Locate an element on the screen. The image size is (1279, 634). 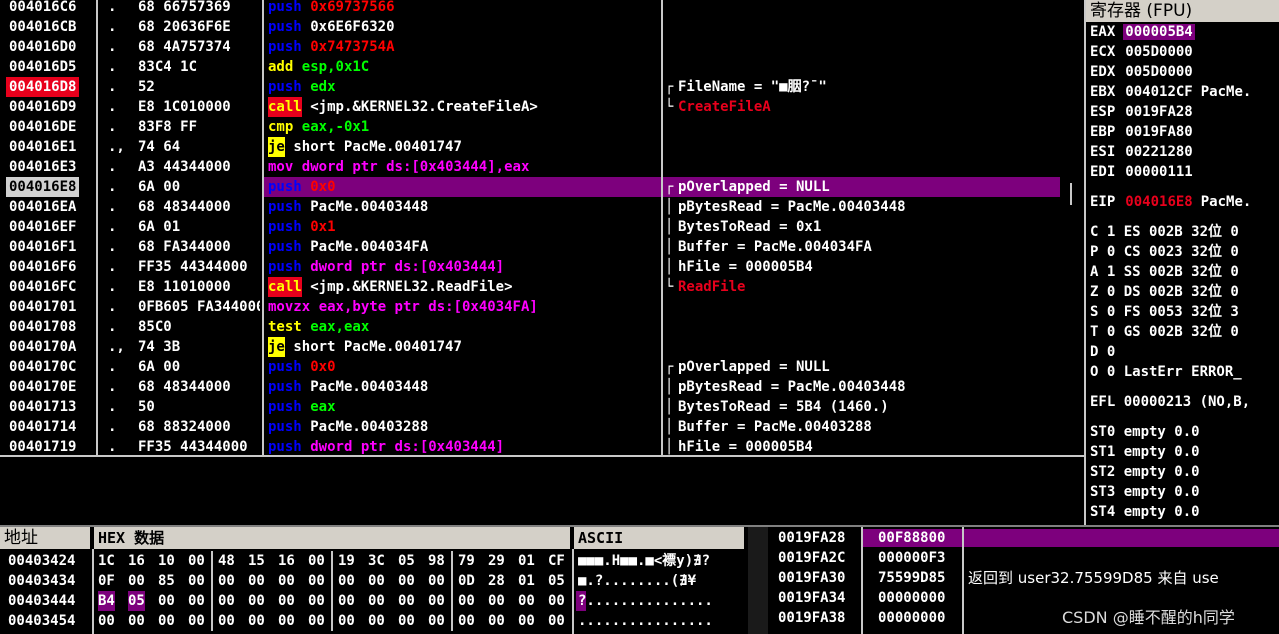
stack-value: 000000F3 is located at coordinates (911, 558).